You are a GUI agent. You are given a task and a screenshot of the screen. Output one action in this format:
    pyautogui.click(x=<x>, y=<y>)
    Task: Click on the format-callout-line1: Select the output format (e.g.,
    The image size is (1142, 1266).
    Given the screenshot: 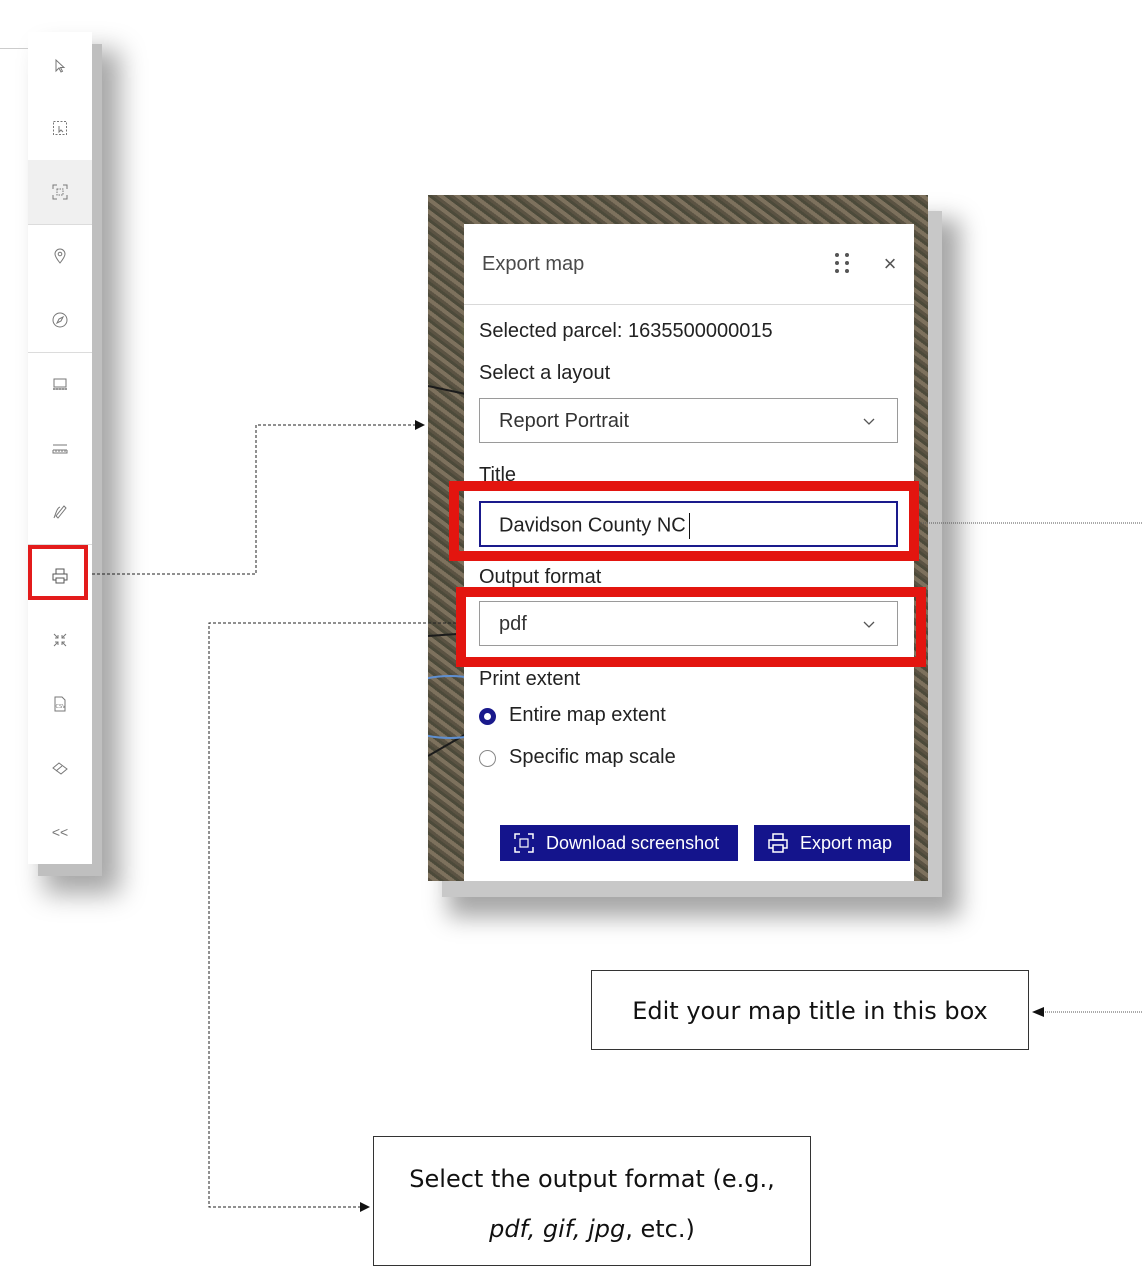 What is the action you would take?
    pyautogui.click(x=592, y=1179)
    